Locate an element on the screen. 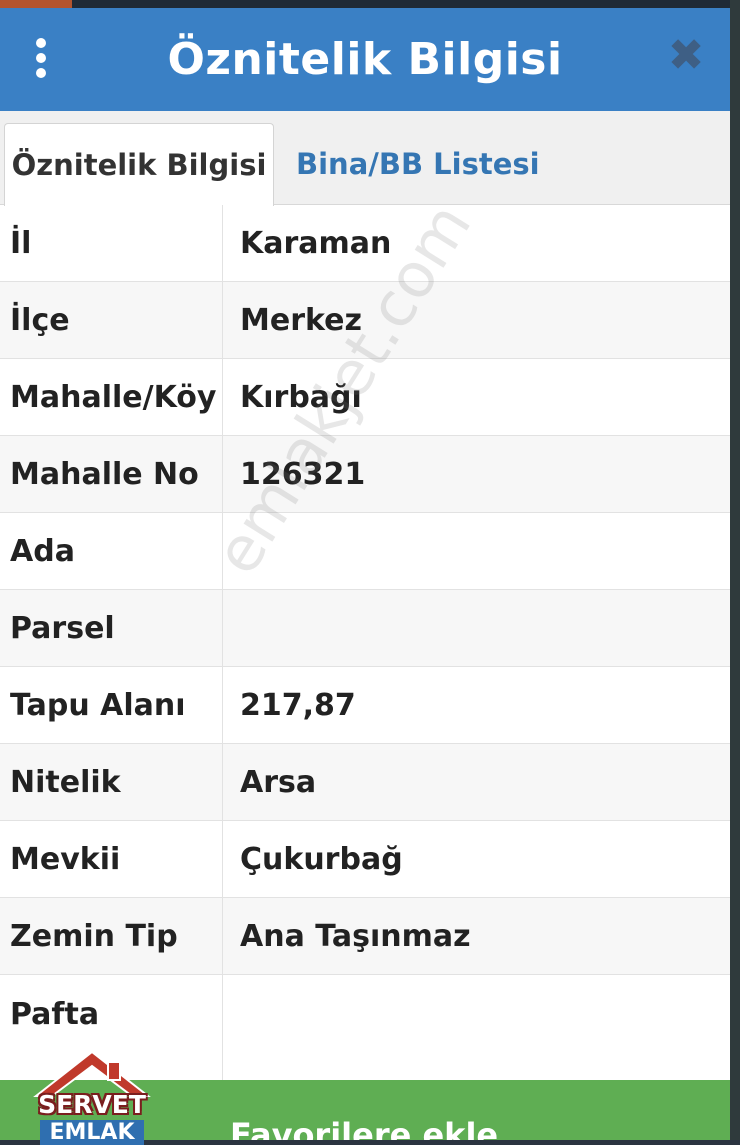 The image size is (740, 1145). row-label-il: İl is located at coordinates (111, 243).